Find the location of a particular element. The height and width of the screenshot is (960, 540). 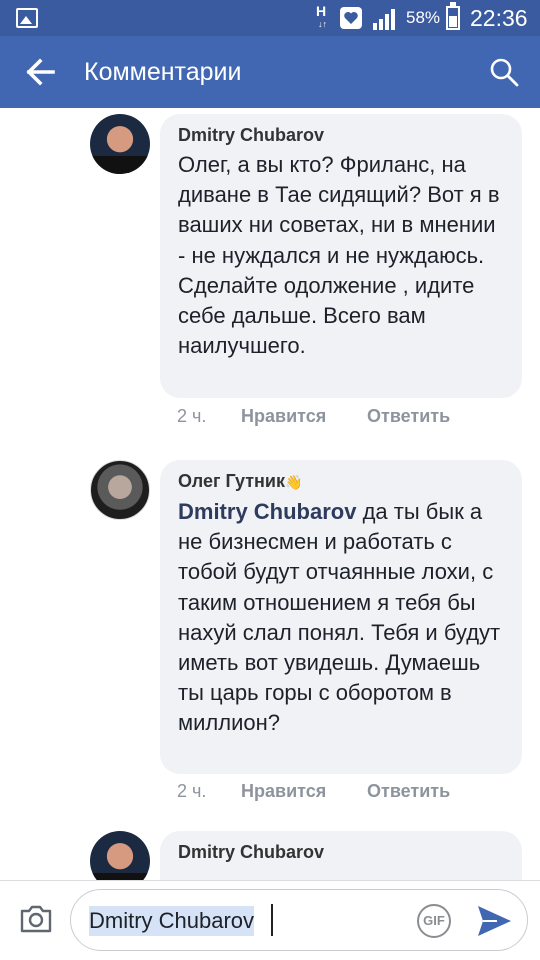

gif-icon: GIF is located at coordinates (434, 921).